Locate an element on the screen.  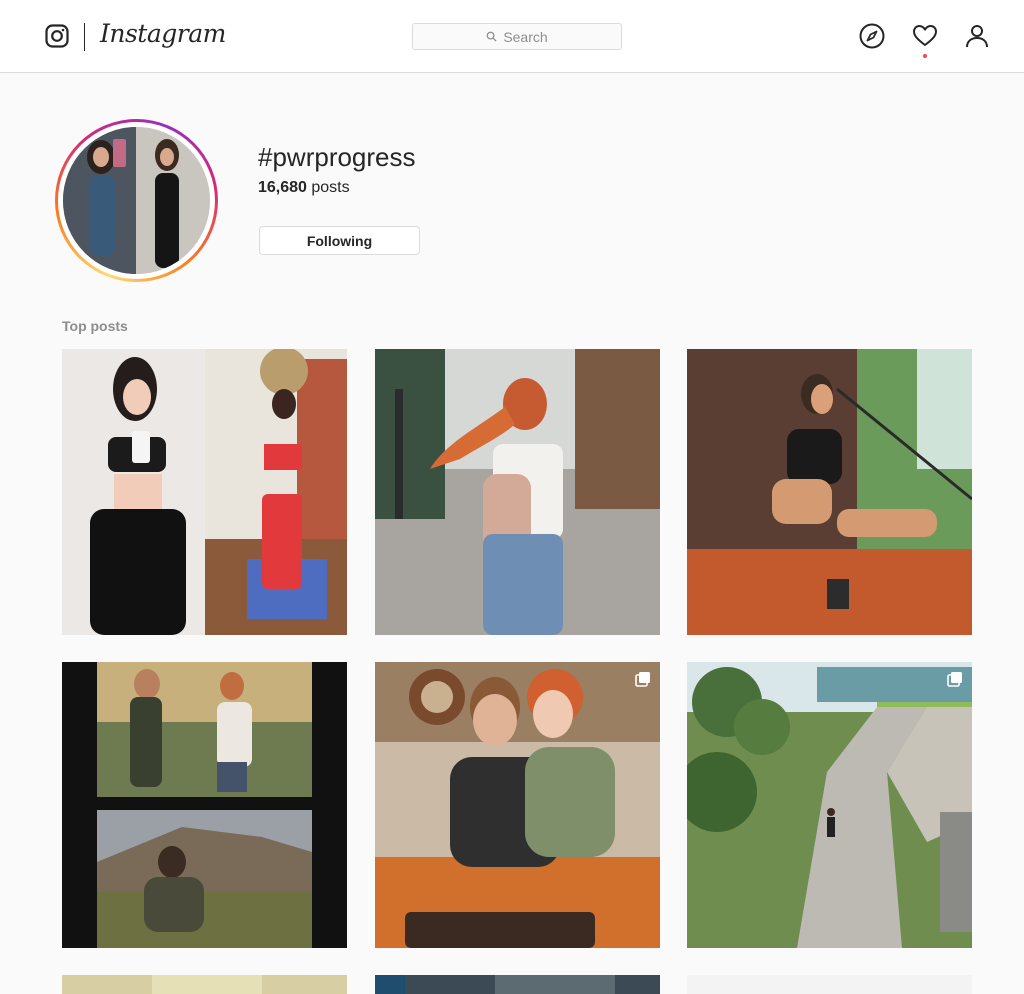
post-image-before-after-selfie is located at coordinates (204, 492).